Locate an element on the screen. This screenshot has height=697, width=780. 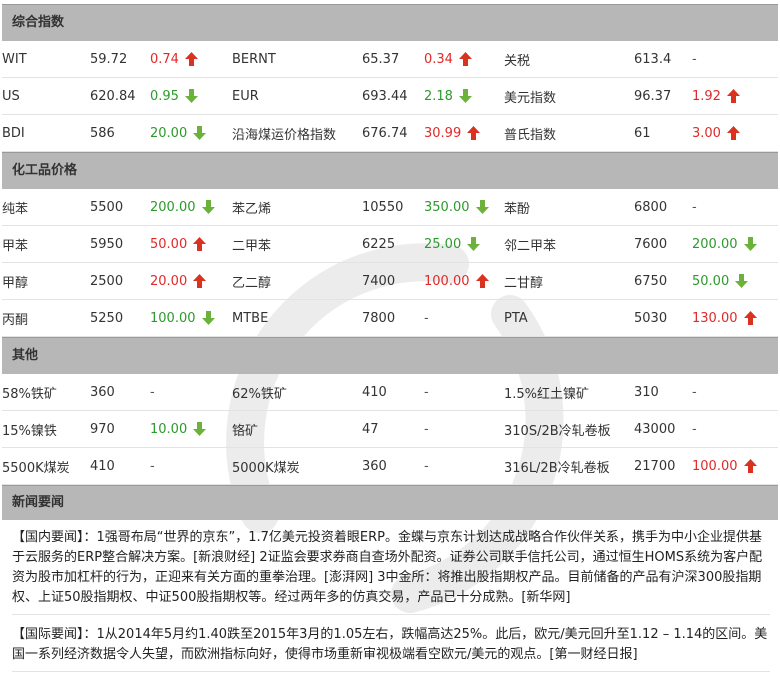
item-price: 21700 is located at coordinates (663, 466).